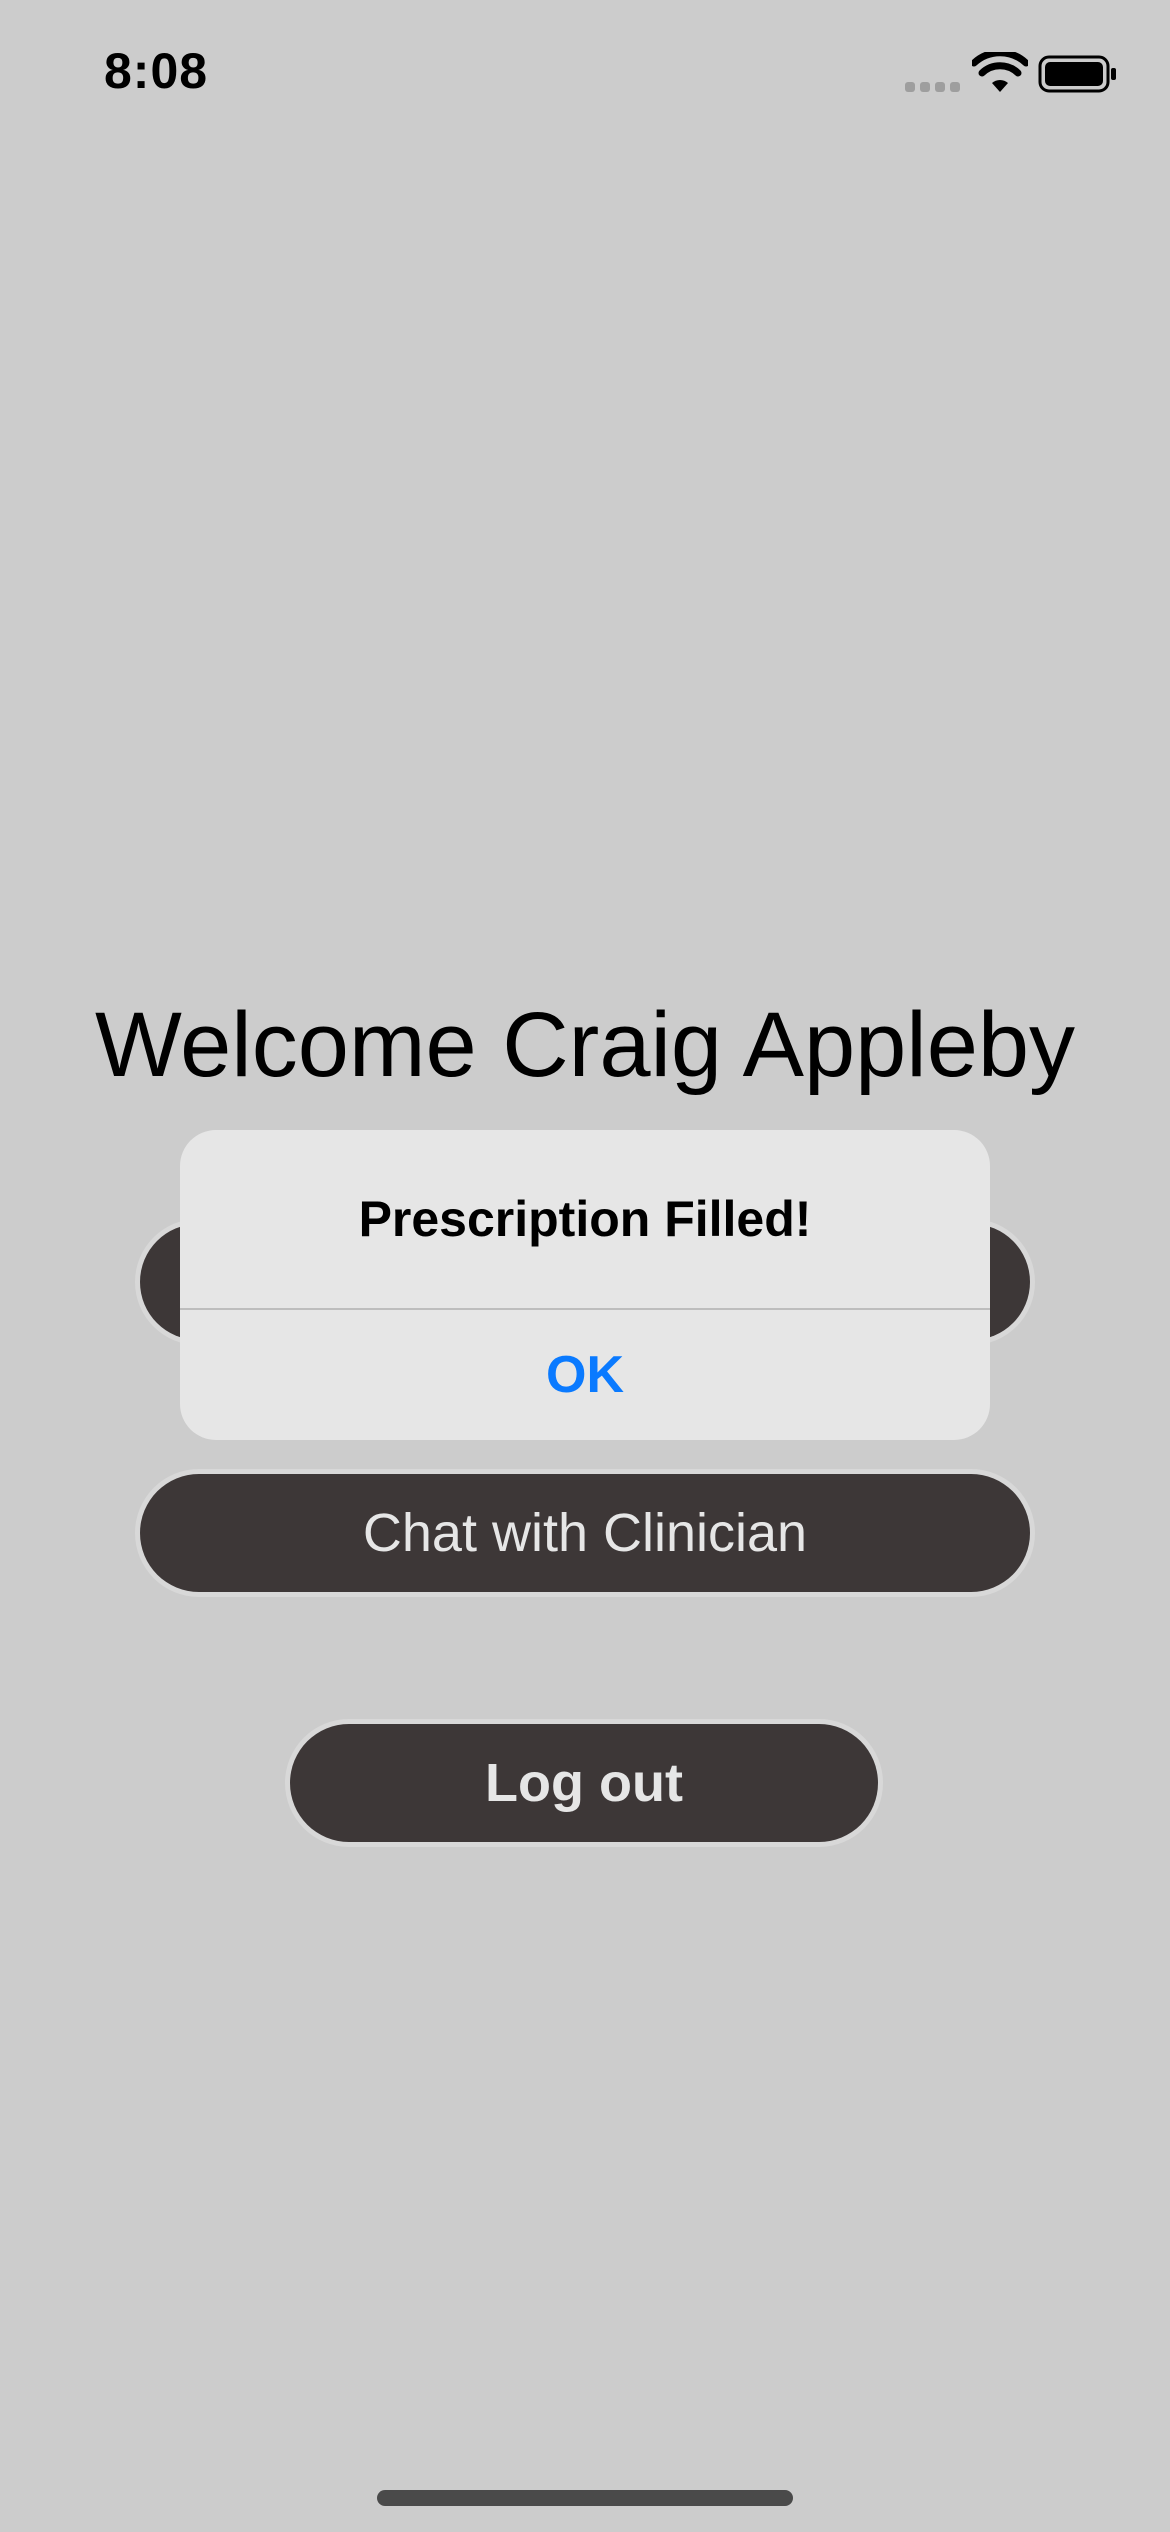 The width and height of the screenshot is (1170, 2532). What do you see at coordinates (1000, 72) in the screenshot?
I see `wifi-icon` at bounding box center [1000, 72].